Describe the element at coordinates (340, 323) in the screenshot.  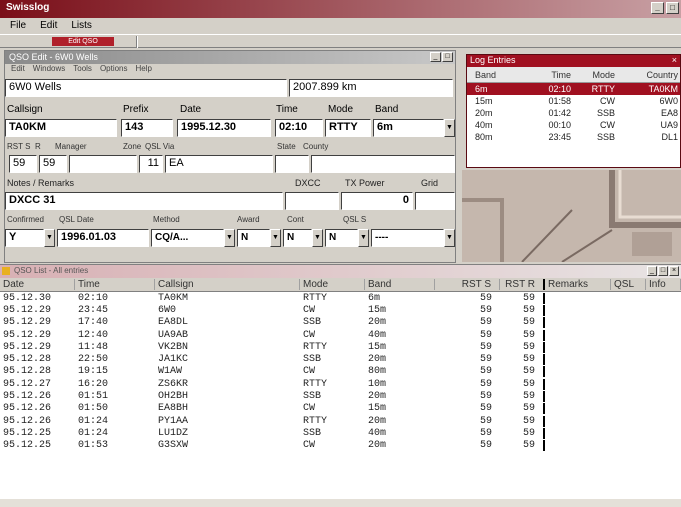
I see `table-row: 95.12.29 17:40 EA8DL SSB 20m 59 59` at that location.